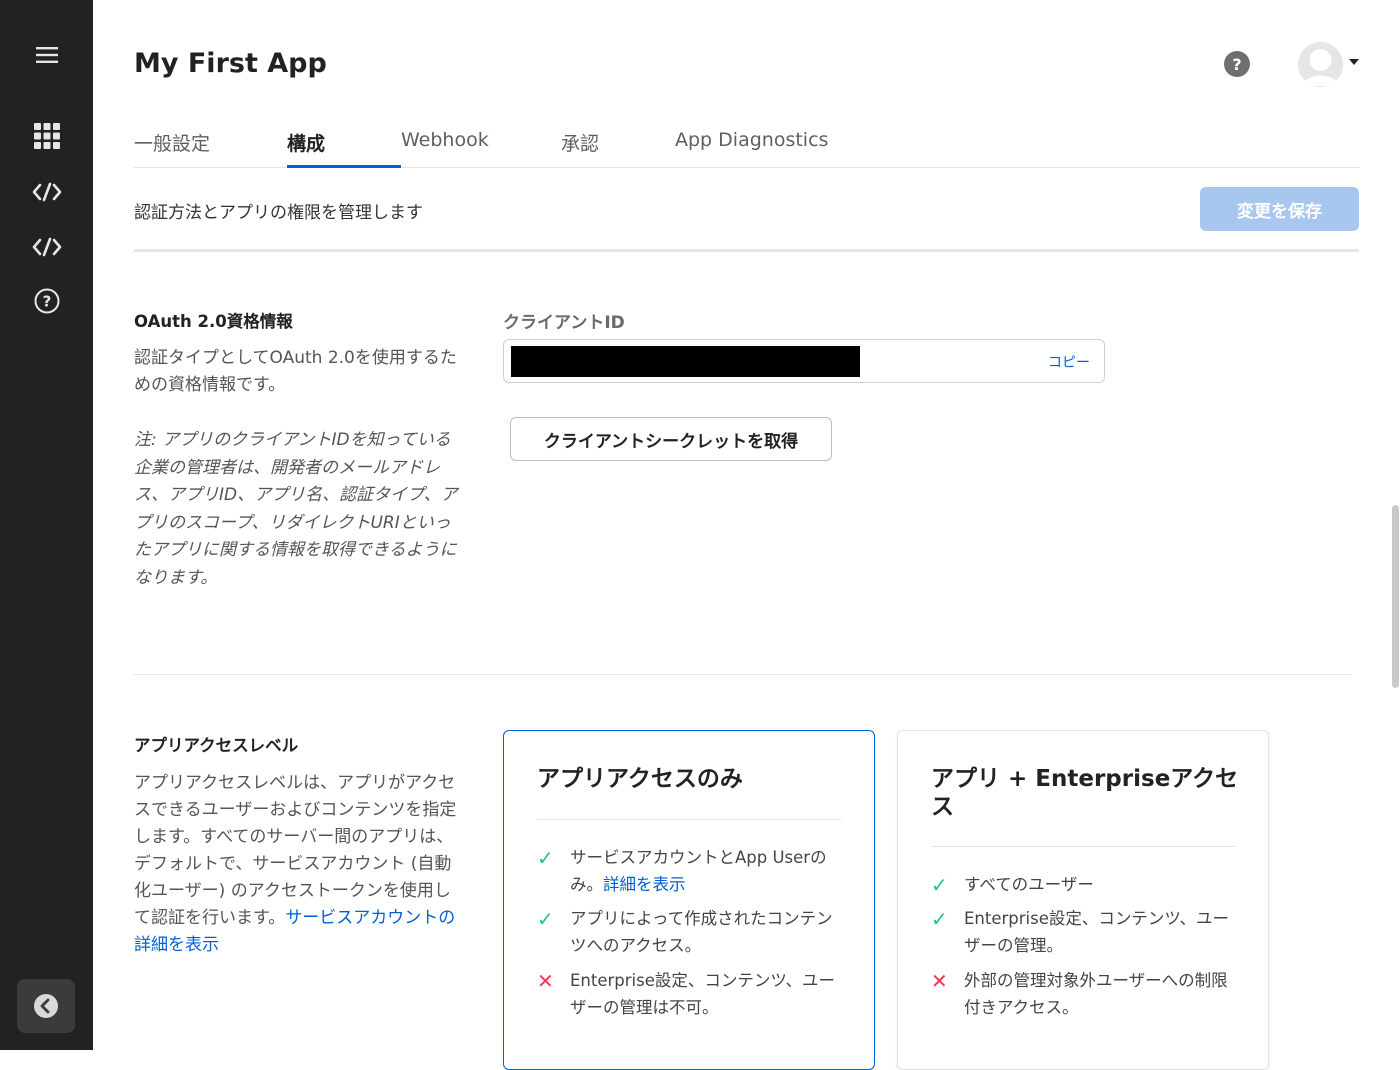 The height and width of the screenshot is (1070, 1400). I want to click on save-changes-button: 変更を保存, so click(1279, 209).